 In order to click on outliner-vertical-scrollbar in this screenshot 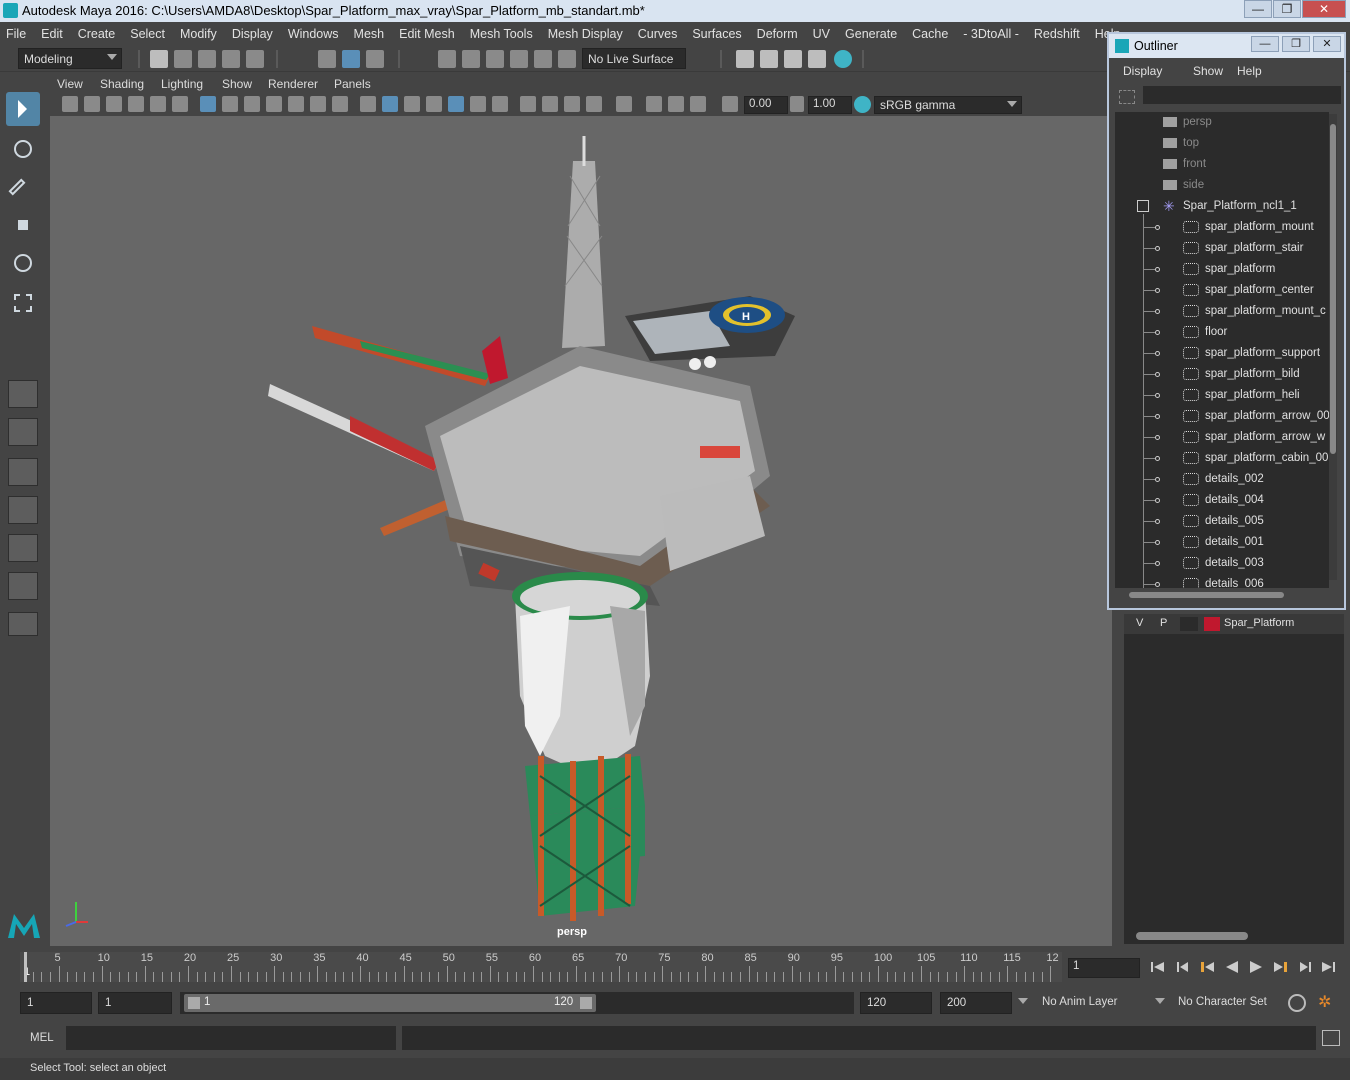, I will do `click(1333, 347)`.